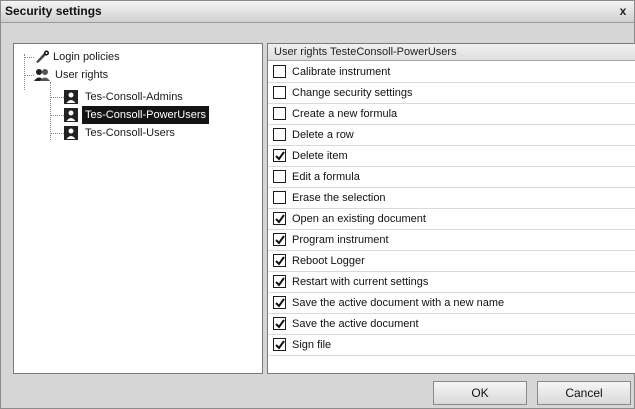  Describe the element at coordinates (355, 324) in the screenshot. I see `permission-label: Save the active document` at that location.